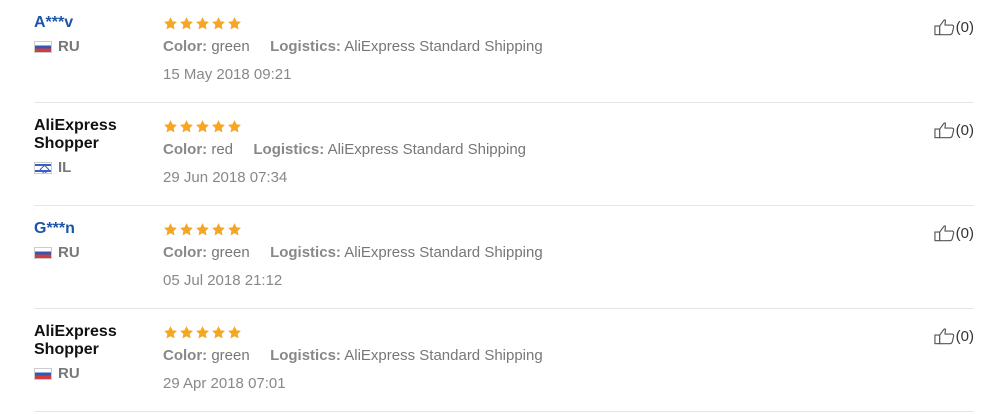 The image size is (1000, 413). What do you see at coordinates (94, 23) in the screenshot?
I see `reviewer-name: A***v` at bounding box center [94, 23].